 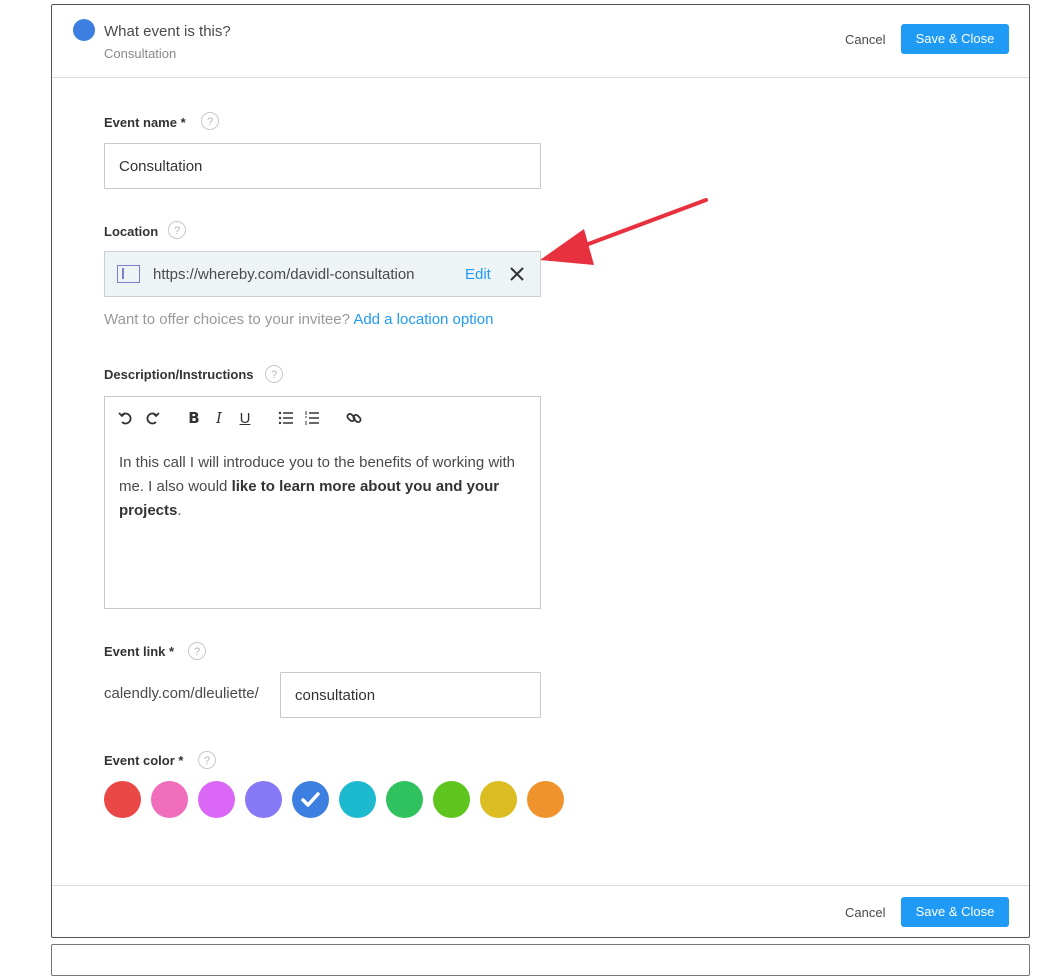 I want to click on event-link-prefix: calendly.com/dleuliette/, so click(x=181, y=693).